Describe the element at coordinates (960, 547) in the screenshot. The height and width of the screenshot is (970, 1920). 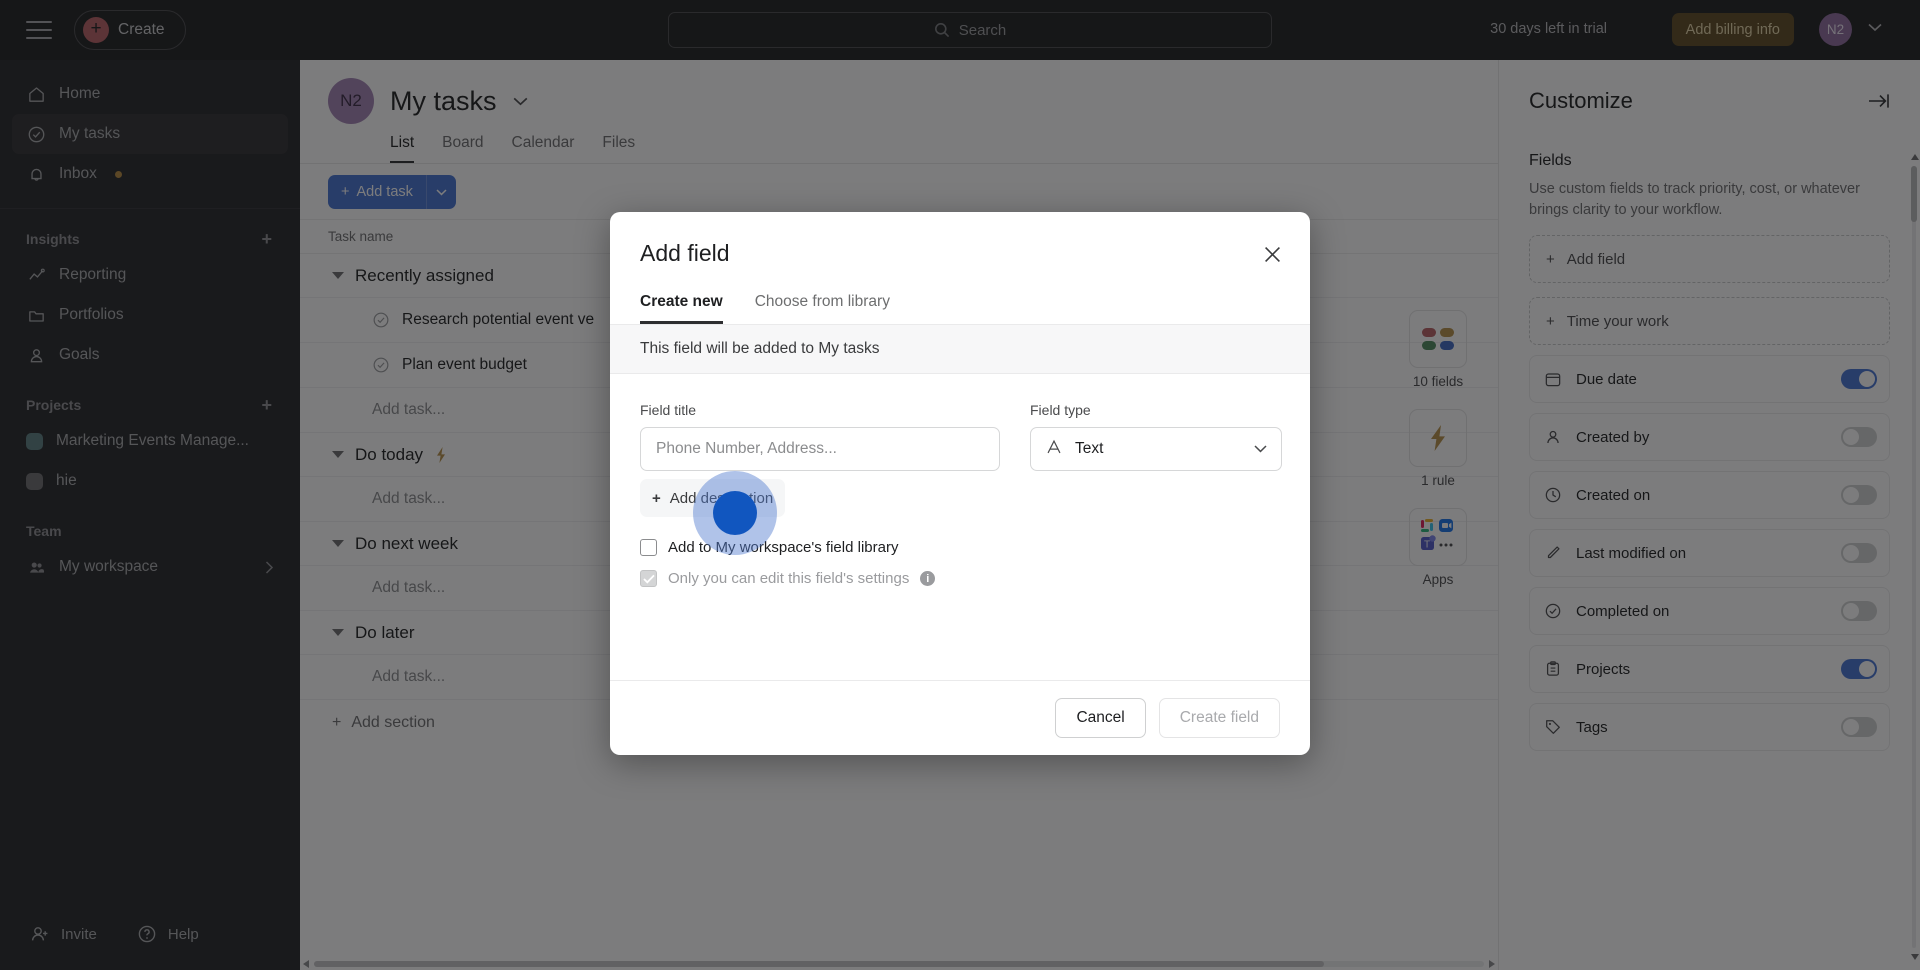
I see `add-to-library-checkbox-row: Add to My workspace's field library` at that location.